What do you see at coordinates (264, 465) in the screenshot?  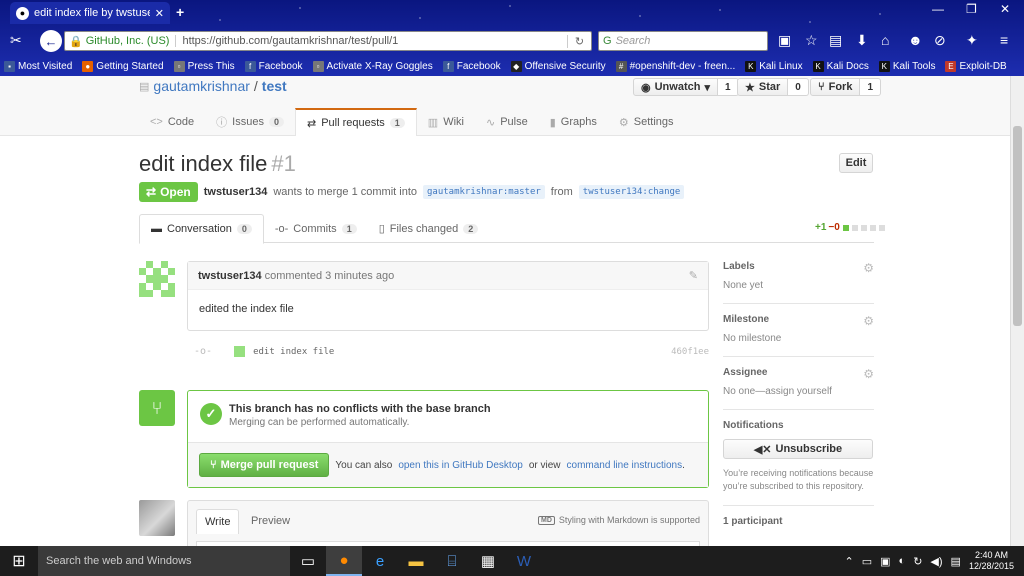 I see `merge-pull-request-button: ⑂ Merge pull request` at bounding box center [264, 465].